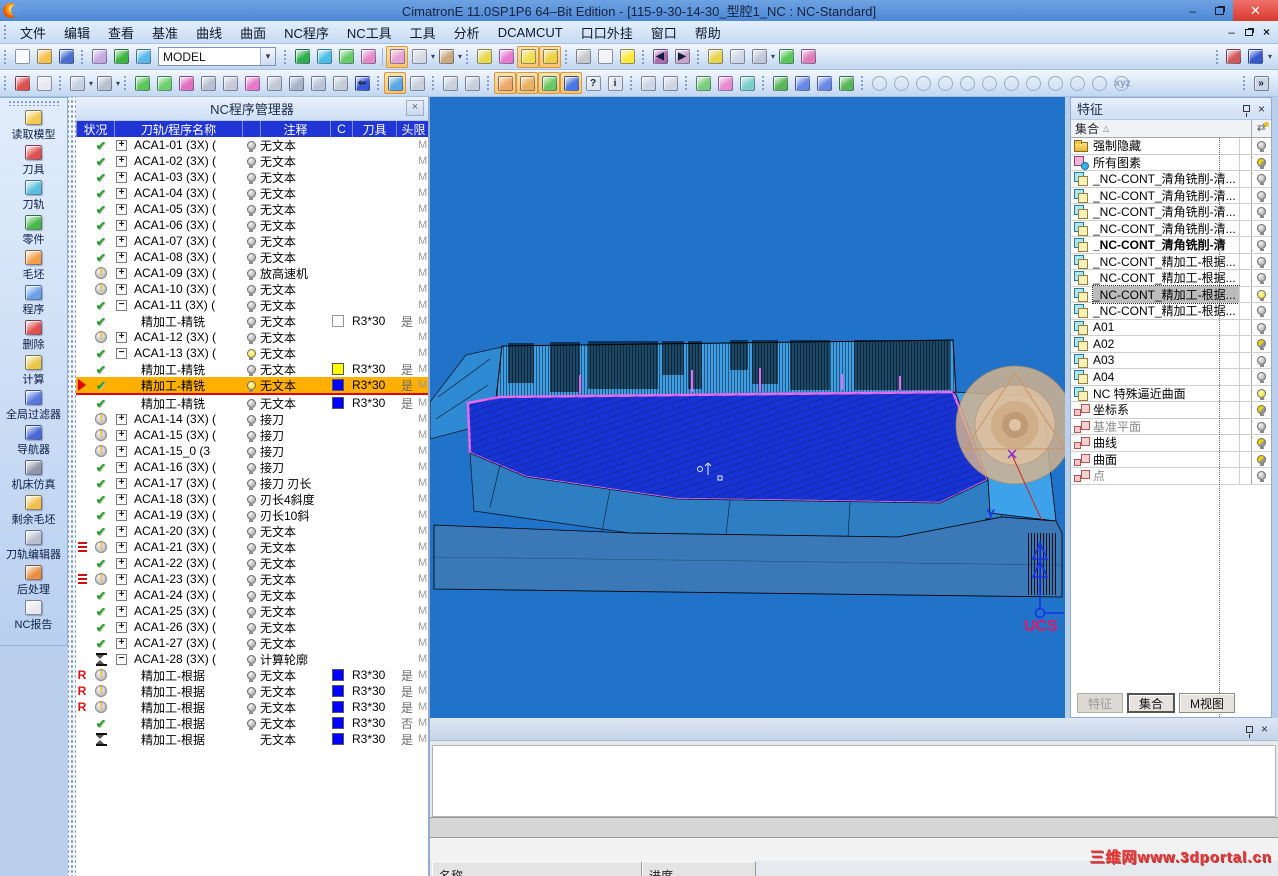  What do you see at coordinates (252, 515) in the screenshot?
I see `nc-table-row: ✔ + ACA1-19 (3X) (刃长10斜 M` at bounding box center [252, 515].